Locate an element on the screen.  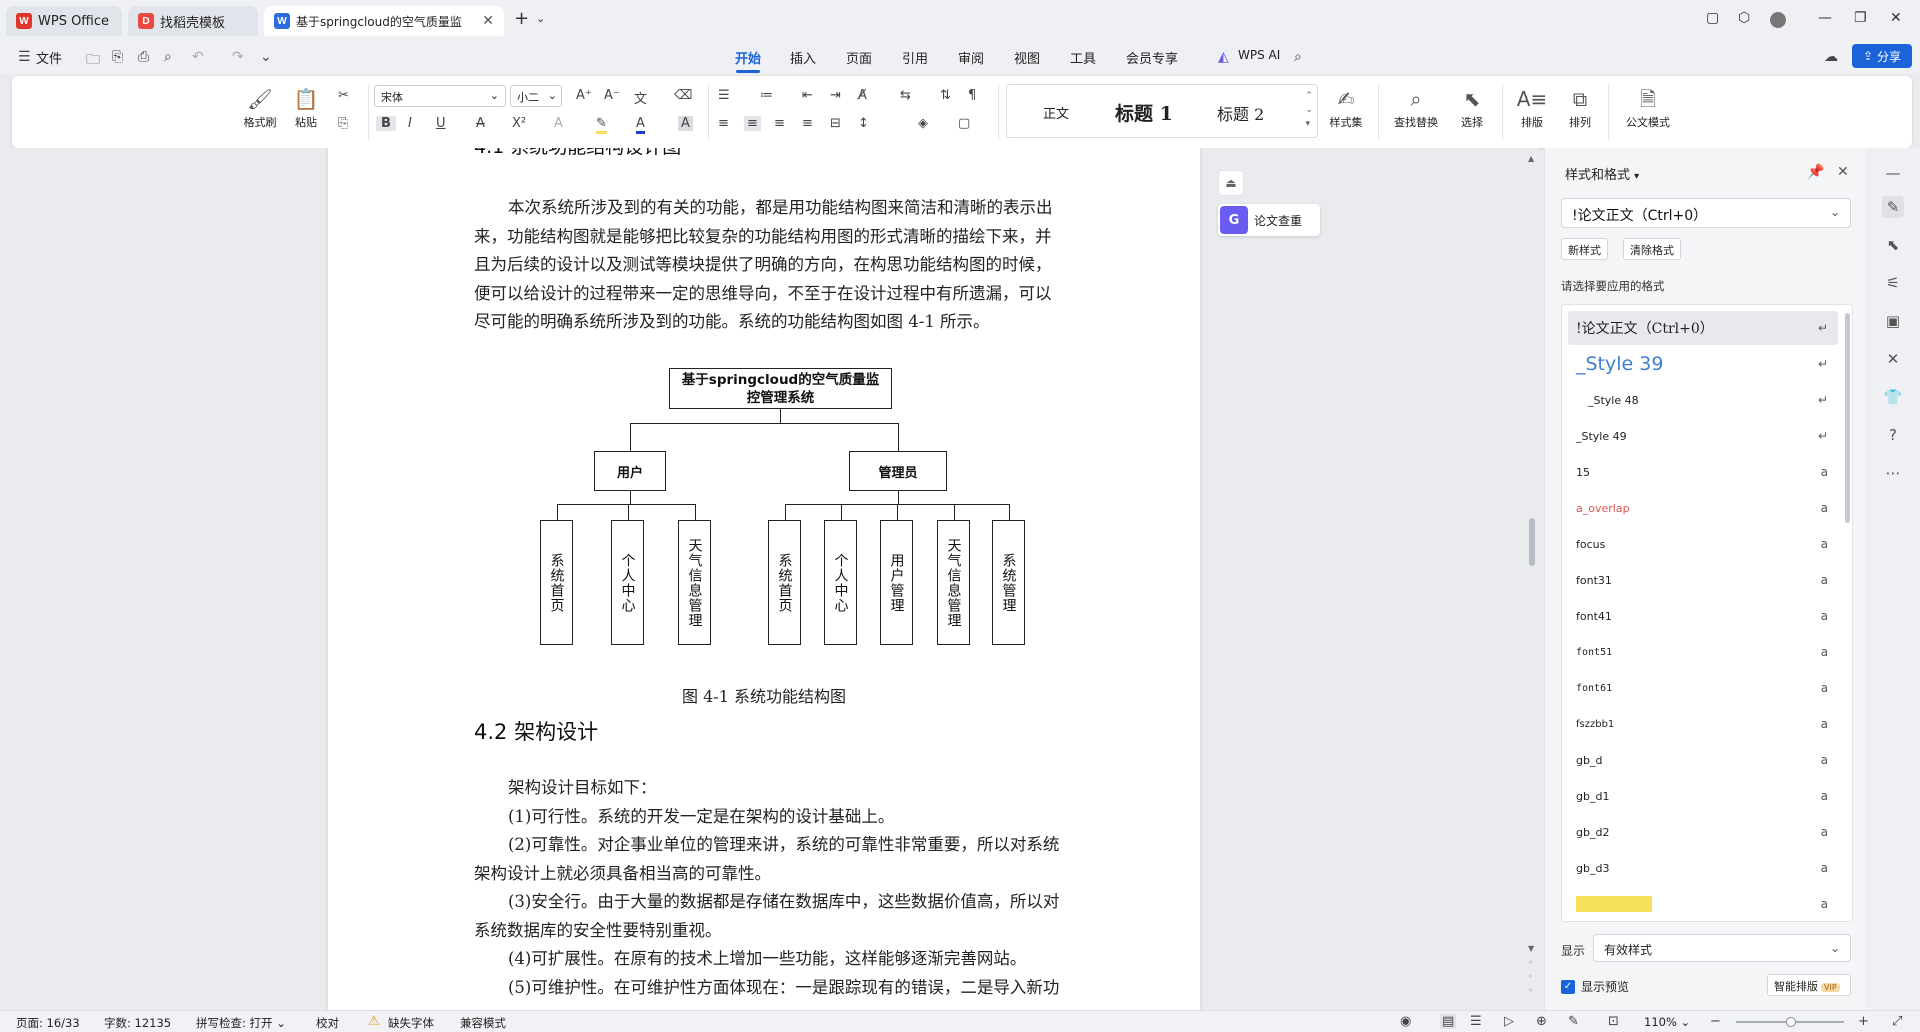
char-shading-icon: A is located at coordinates (685, 123).